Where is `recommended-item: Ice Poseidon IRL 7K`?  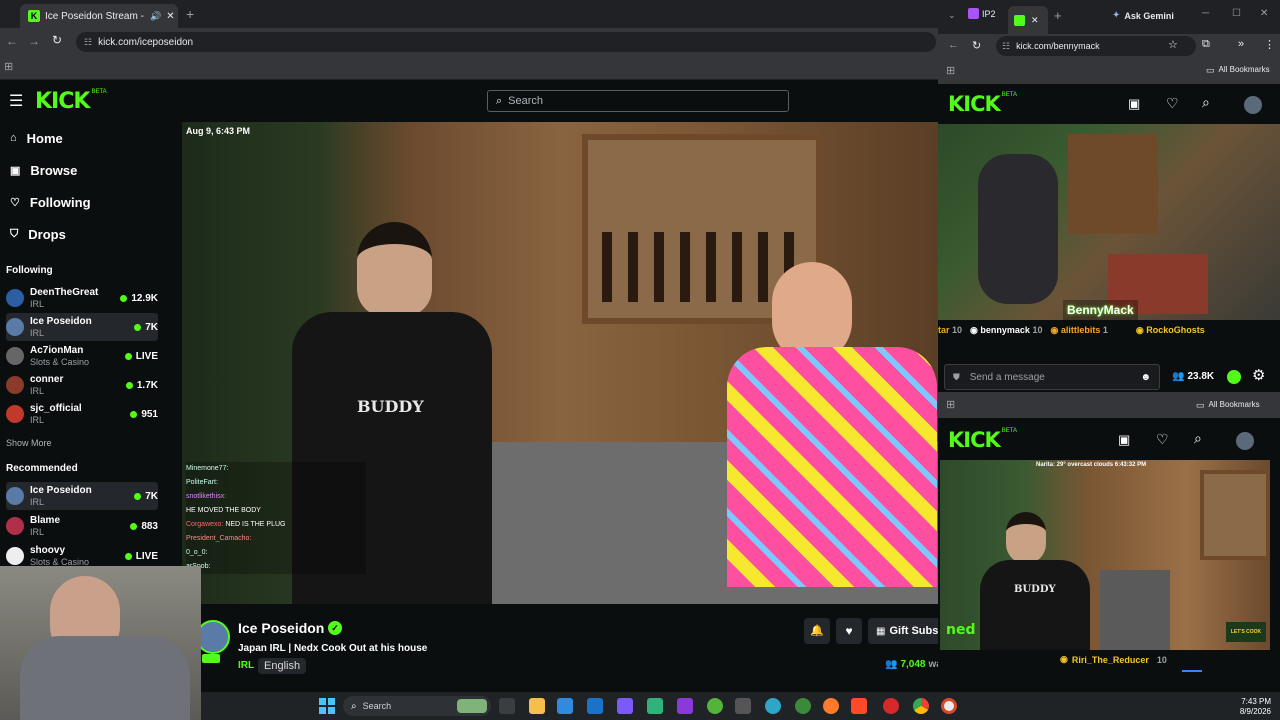 recommended-item: Ice Poseidon IRL 7K is located at coordinates (82, 496).